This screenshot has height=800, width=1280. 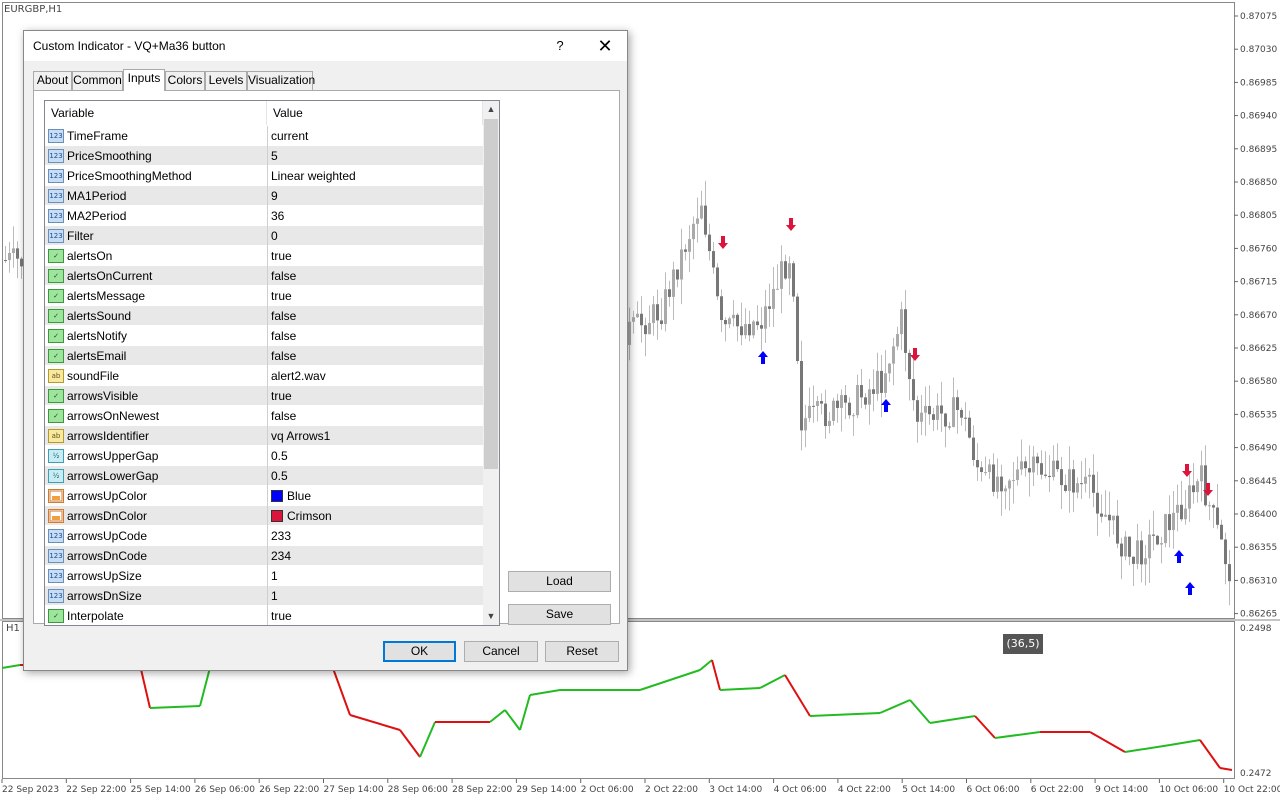 I want to click on price-label: 0.86715, so click(x=1258, y=283).